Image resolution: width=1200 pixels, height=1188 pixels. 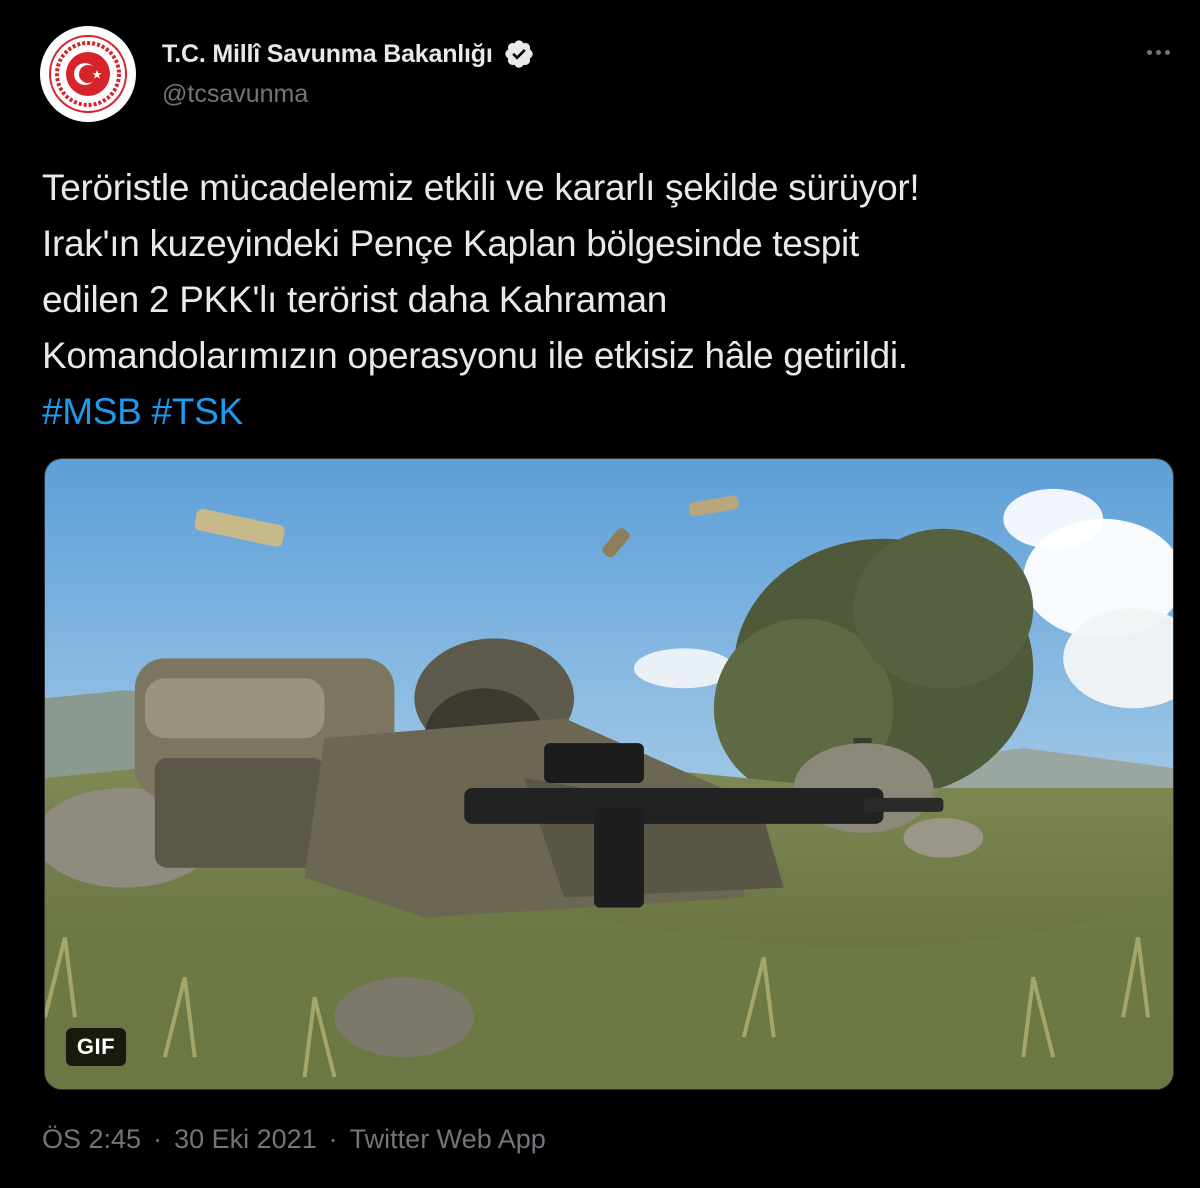 I want to click on author-handle: @tcsavunma, so click(x=235, y=94).